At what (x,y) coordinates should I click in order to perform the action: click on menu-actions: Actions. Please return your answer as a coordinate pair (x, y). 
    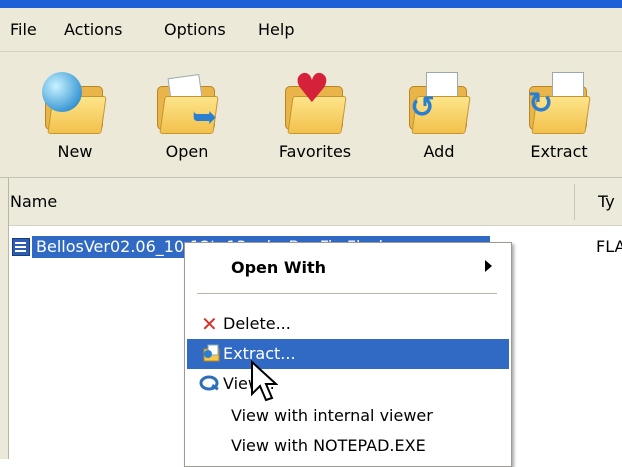
    Looking at the image, I should click on (93, 29).